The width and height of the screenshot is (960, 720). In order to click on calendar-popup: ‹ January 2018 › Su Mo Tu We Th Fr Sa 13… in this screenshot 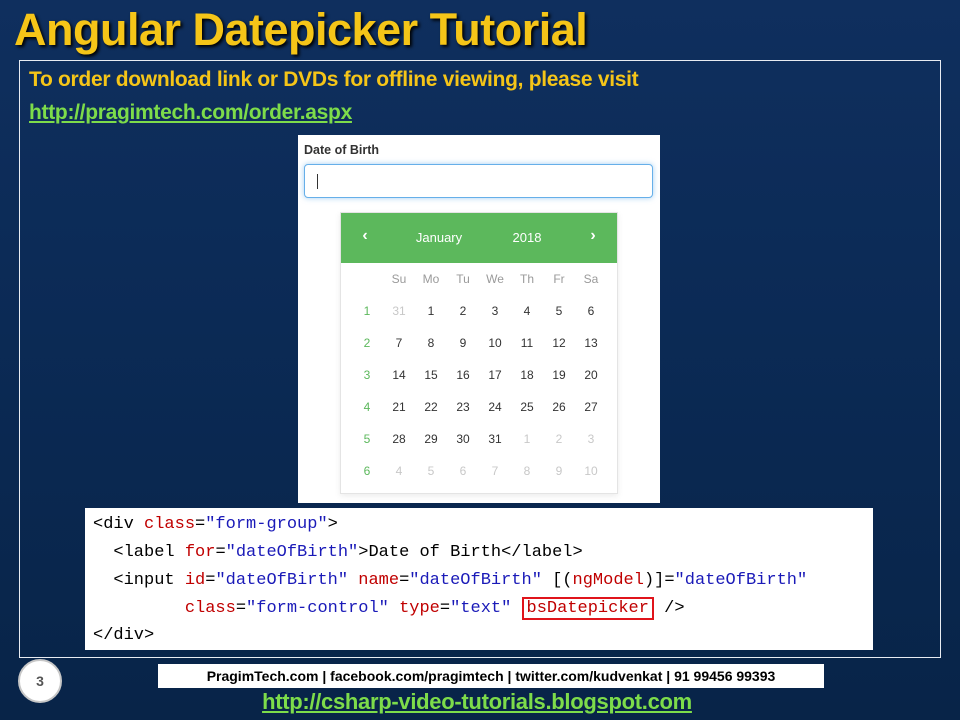, I will do `click(479, 353)`.